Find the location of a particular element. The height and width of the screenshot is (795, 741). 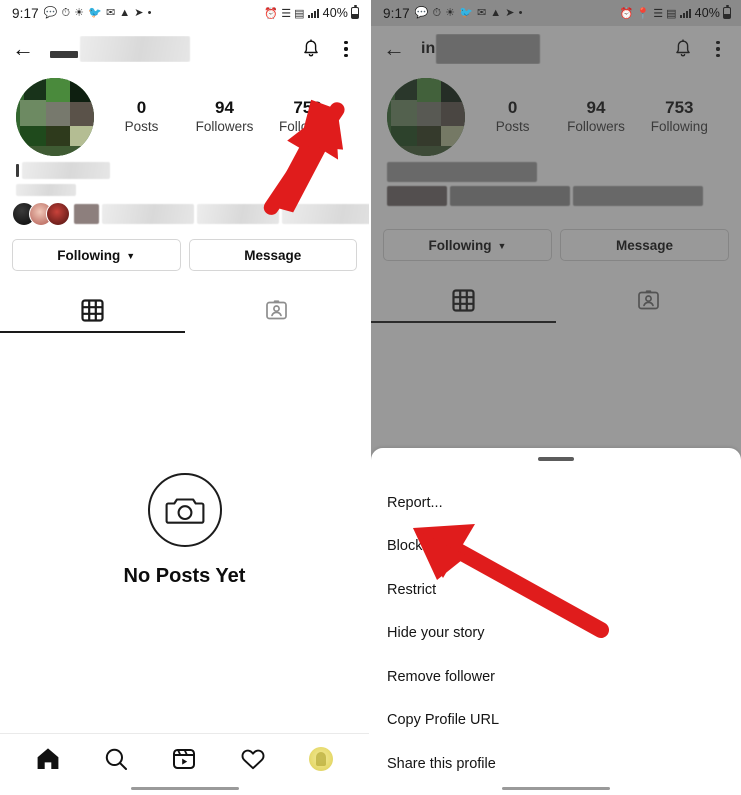

nav-search is located at coordinates (116, 759).